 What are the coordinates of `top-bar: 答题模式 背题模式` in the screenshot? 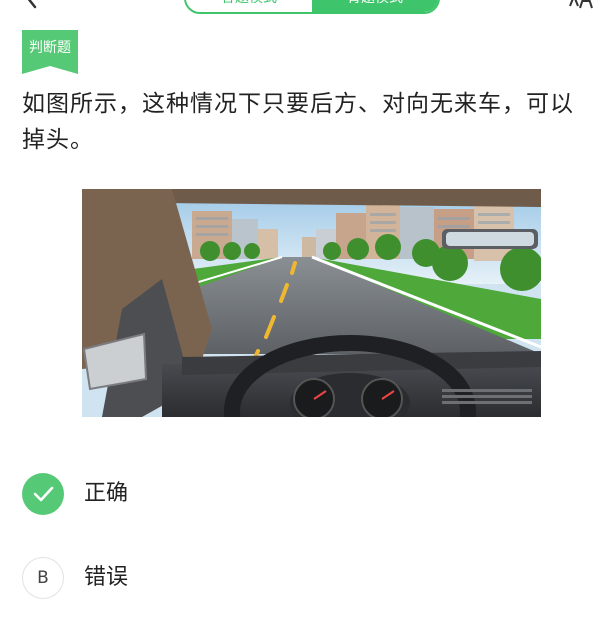 It's located at (305, 8).